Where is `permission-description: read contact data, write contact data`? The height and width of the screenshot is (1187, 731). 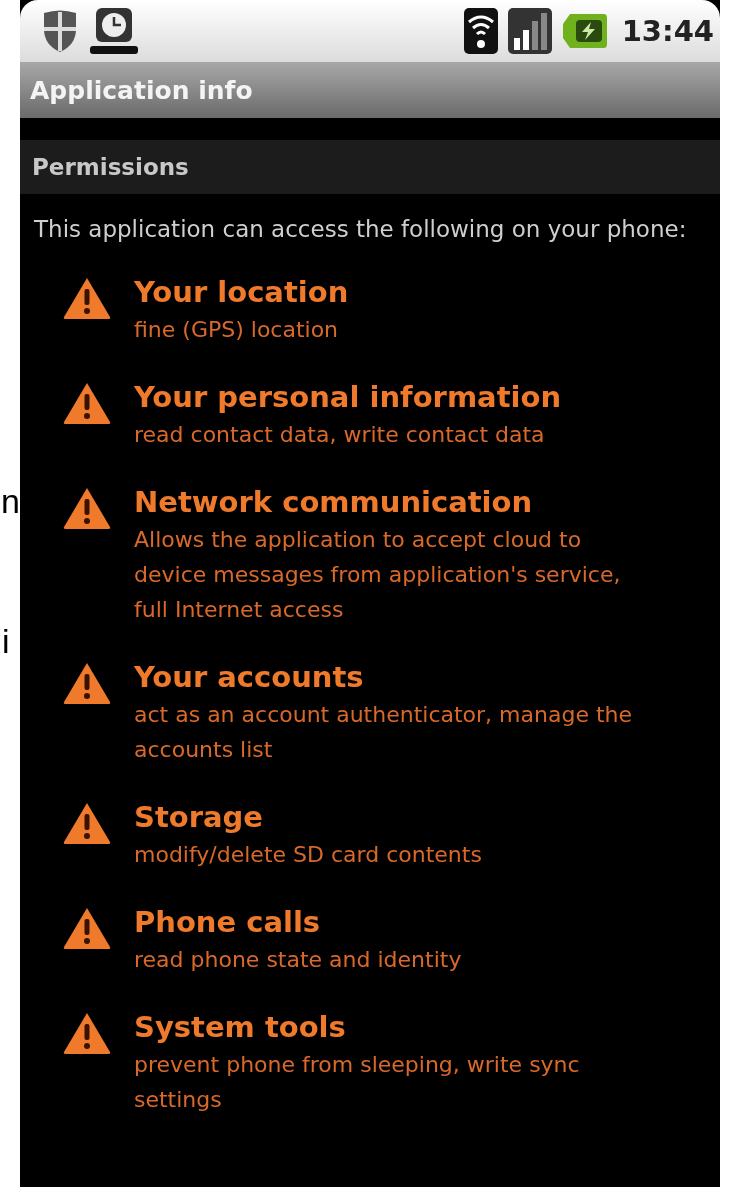
permission-description: read contact data, write contact data is located at coordinates (340, 435).